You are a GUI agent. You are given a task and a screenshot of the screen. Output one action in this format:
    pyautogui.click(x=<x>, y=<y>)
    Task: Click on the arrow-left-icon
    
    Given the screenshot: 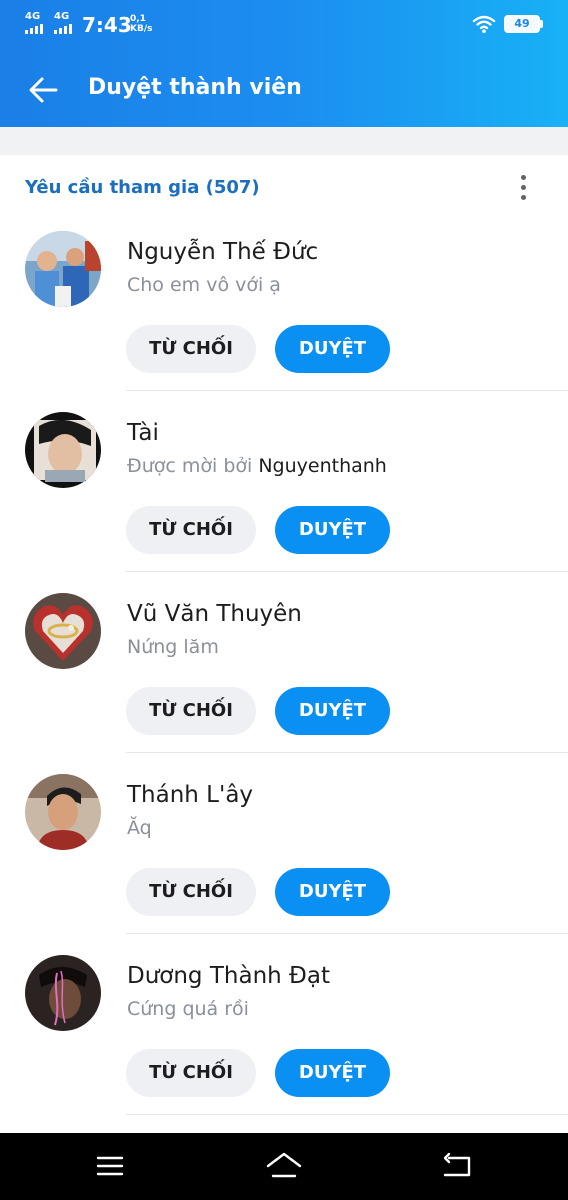 What is the action you would take?
    pyautogui.click(x=43, y=90)
    